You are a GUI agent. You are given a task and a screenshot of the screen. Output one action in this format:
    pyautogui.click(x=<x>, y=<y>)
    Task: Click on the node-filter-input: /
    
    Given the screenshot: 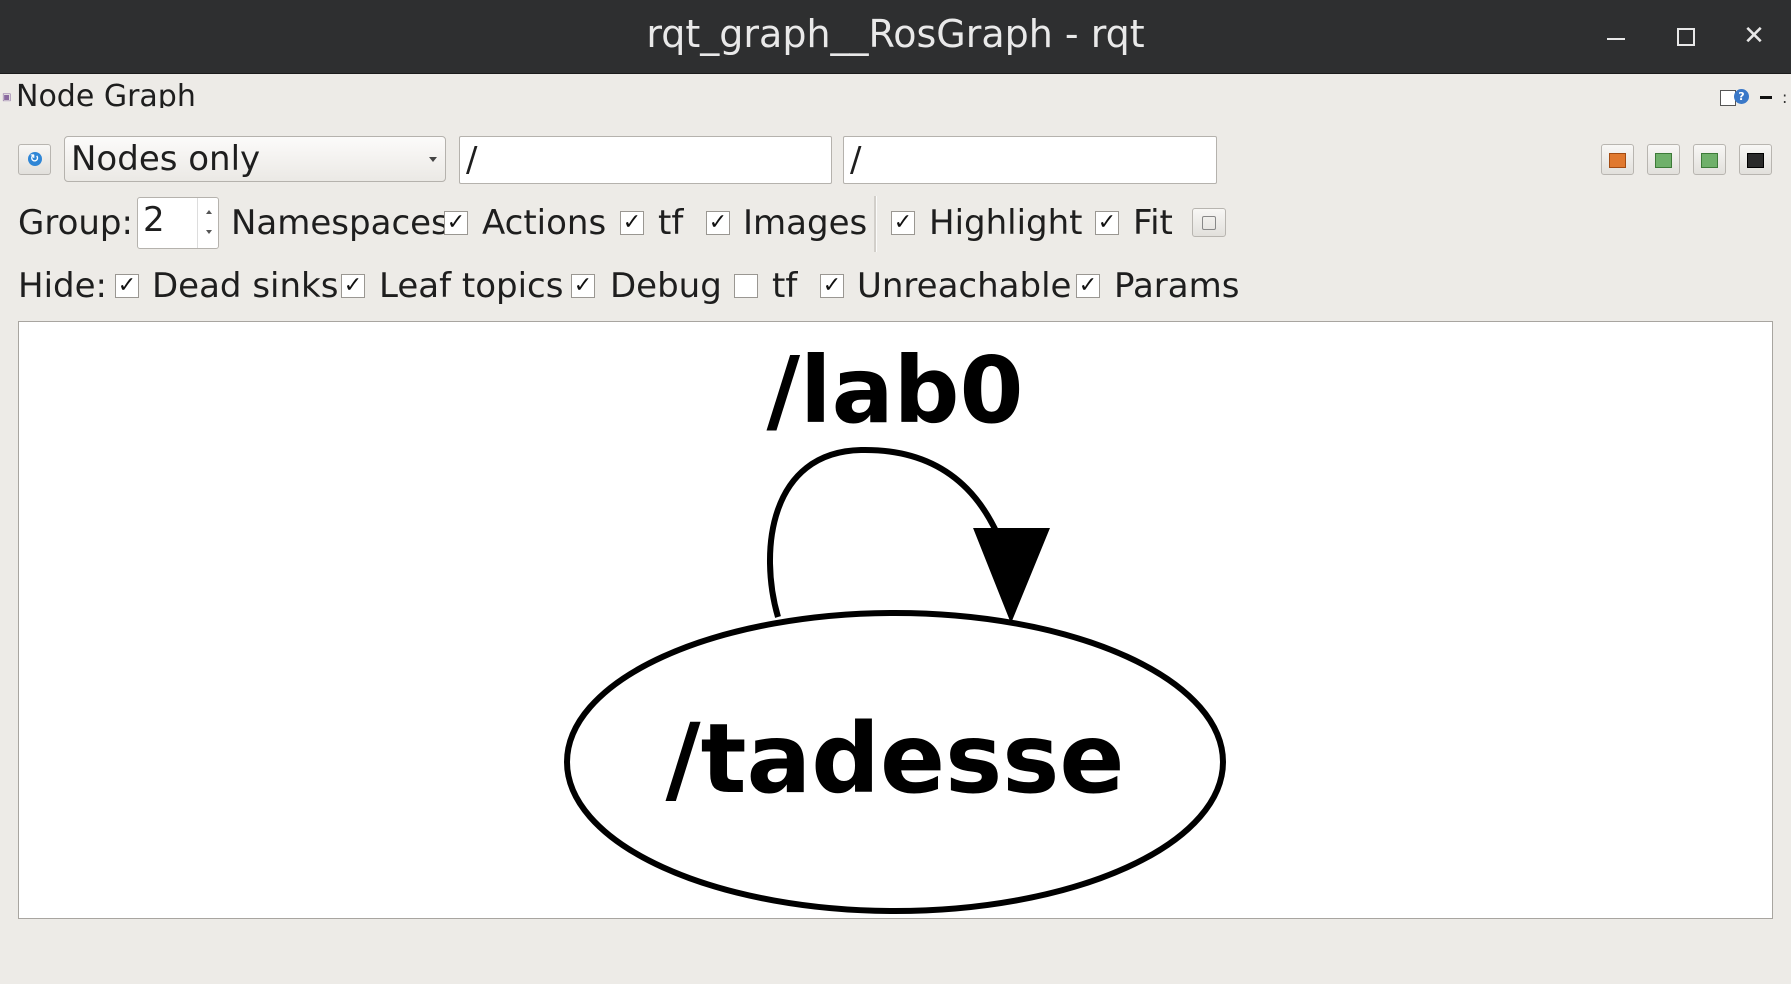 What is the action you would take?
    pyautogui.click(x=645, y=160)
    